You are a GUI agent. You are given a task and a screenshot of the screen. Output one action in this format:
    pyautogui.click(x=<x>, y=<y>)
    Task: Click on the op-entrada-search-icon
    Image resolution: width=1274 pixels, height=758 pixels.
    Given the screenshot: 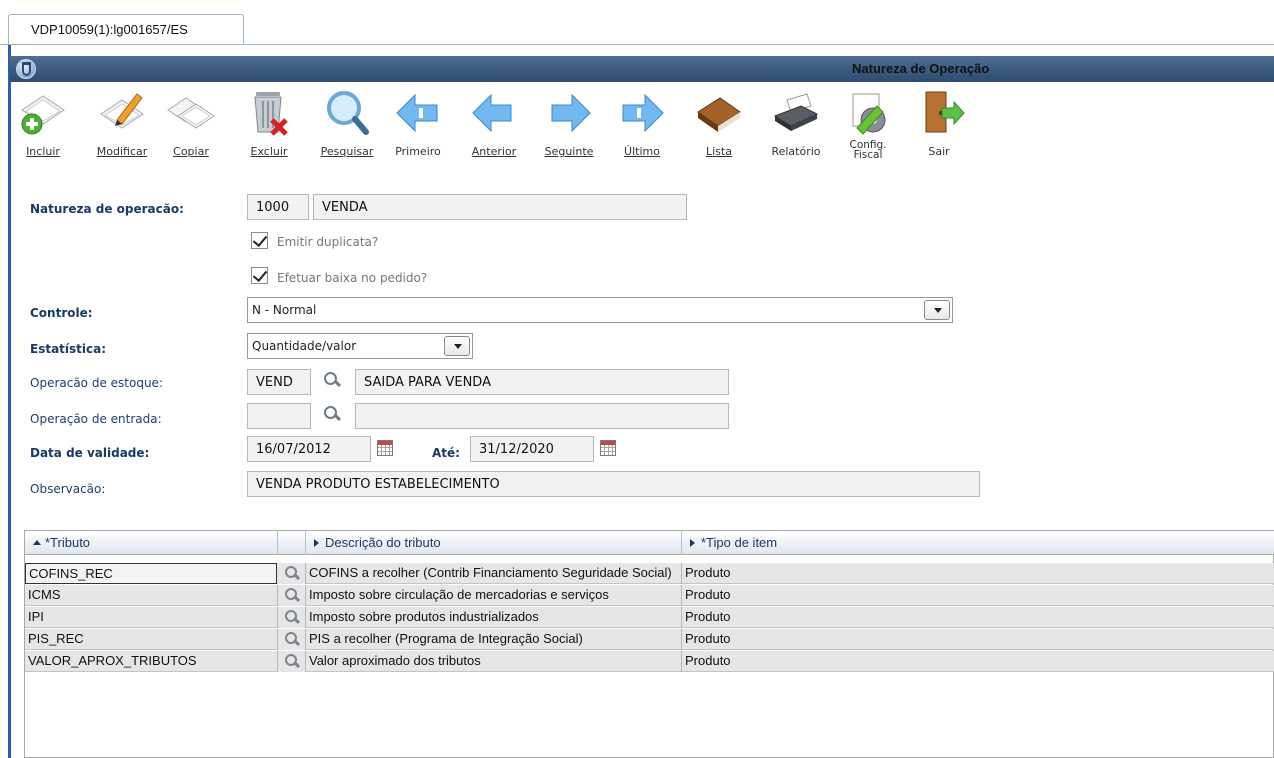 What is the action you would take?
    pyautogui.click(x=332, y=415)
    